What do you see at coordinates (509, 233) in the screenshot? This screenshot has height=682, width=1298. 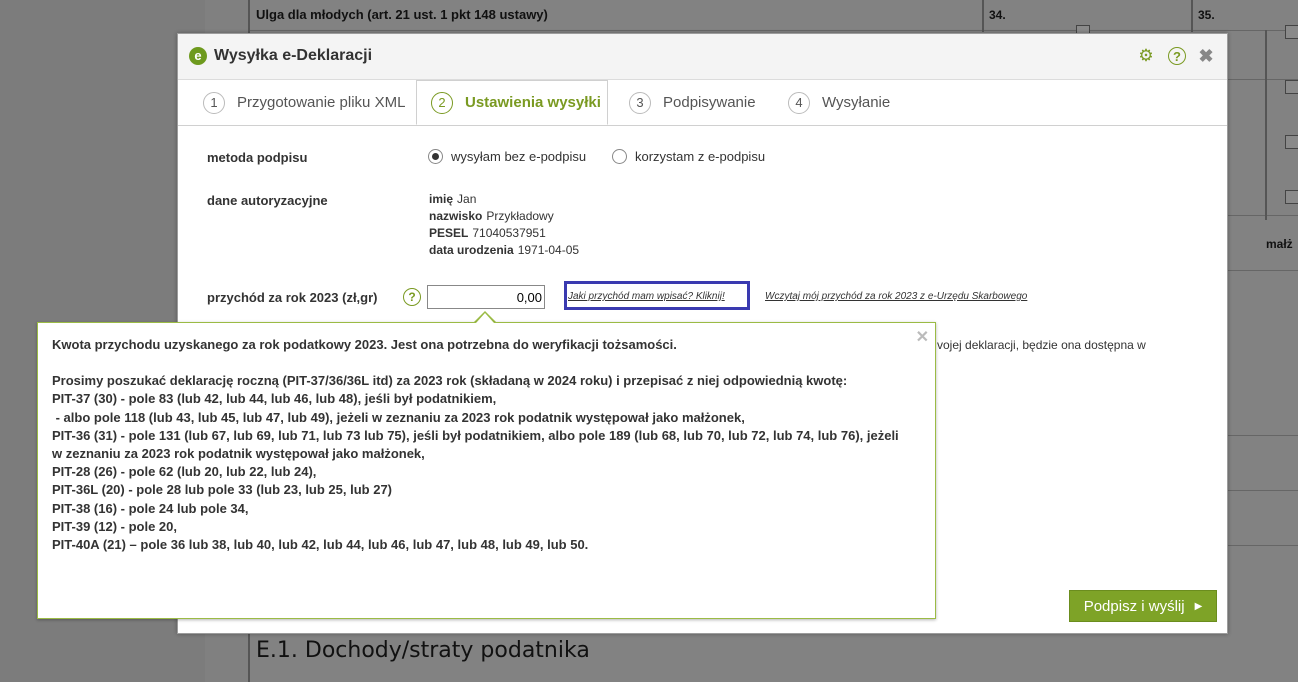 I see `auth-value: 71040537951` at bounding box center [509, 233].